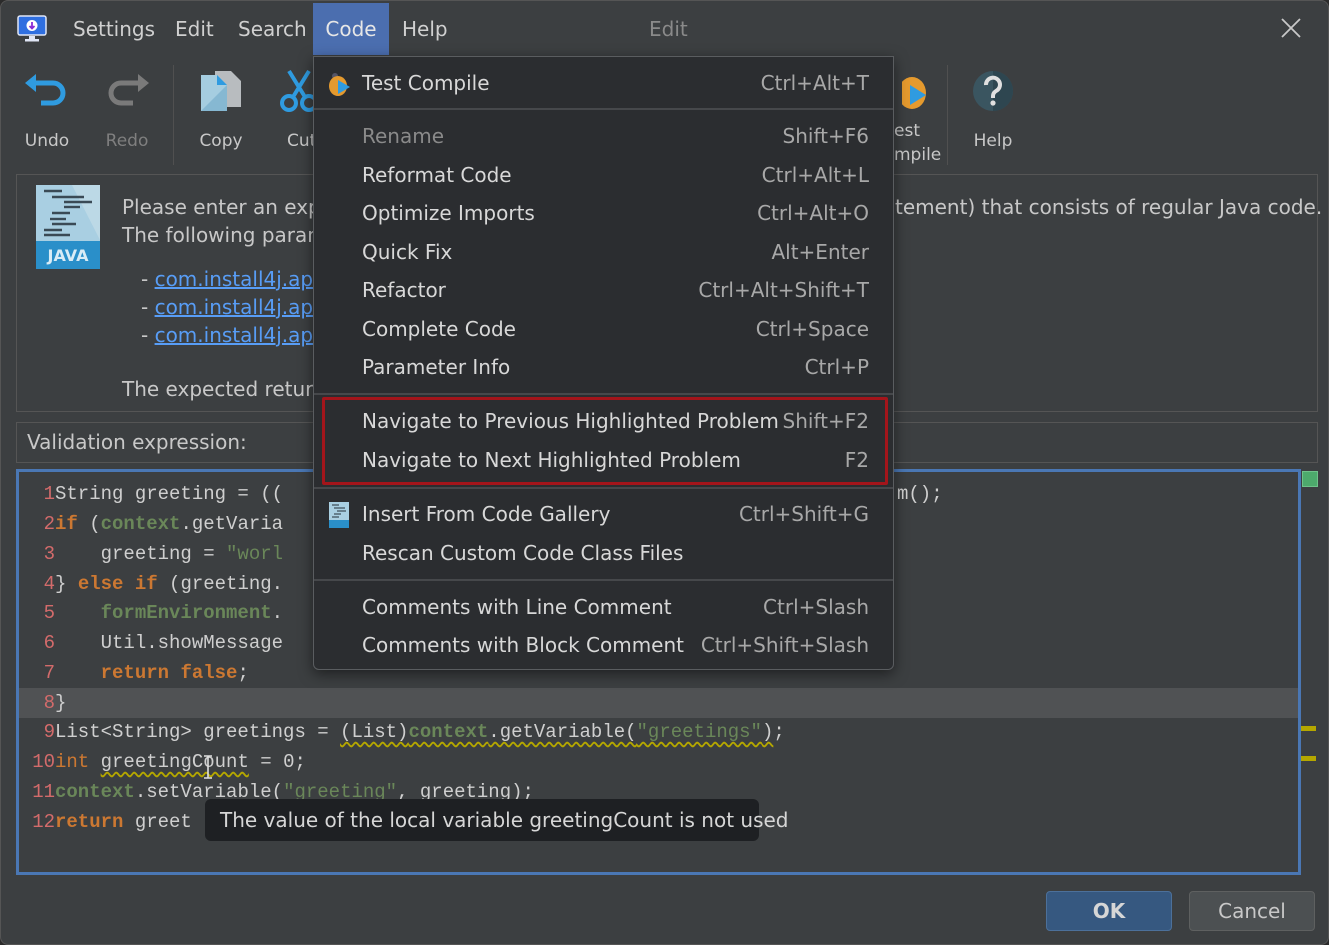 Image resolution: width=1329 pixels, height=945 pixels. Describe the element at coordinates (603, 488) in the screenshot. I see `menu-separator` at that location.